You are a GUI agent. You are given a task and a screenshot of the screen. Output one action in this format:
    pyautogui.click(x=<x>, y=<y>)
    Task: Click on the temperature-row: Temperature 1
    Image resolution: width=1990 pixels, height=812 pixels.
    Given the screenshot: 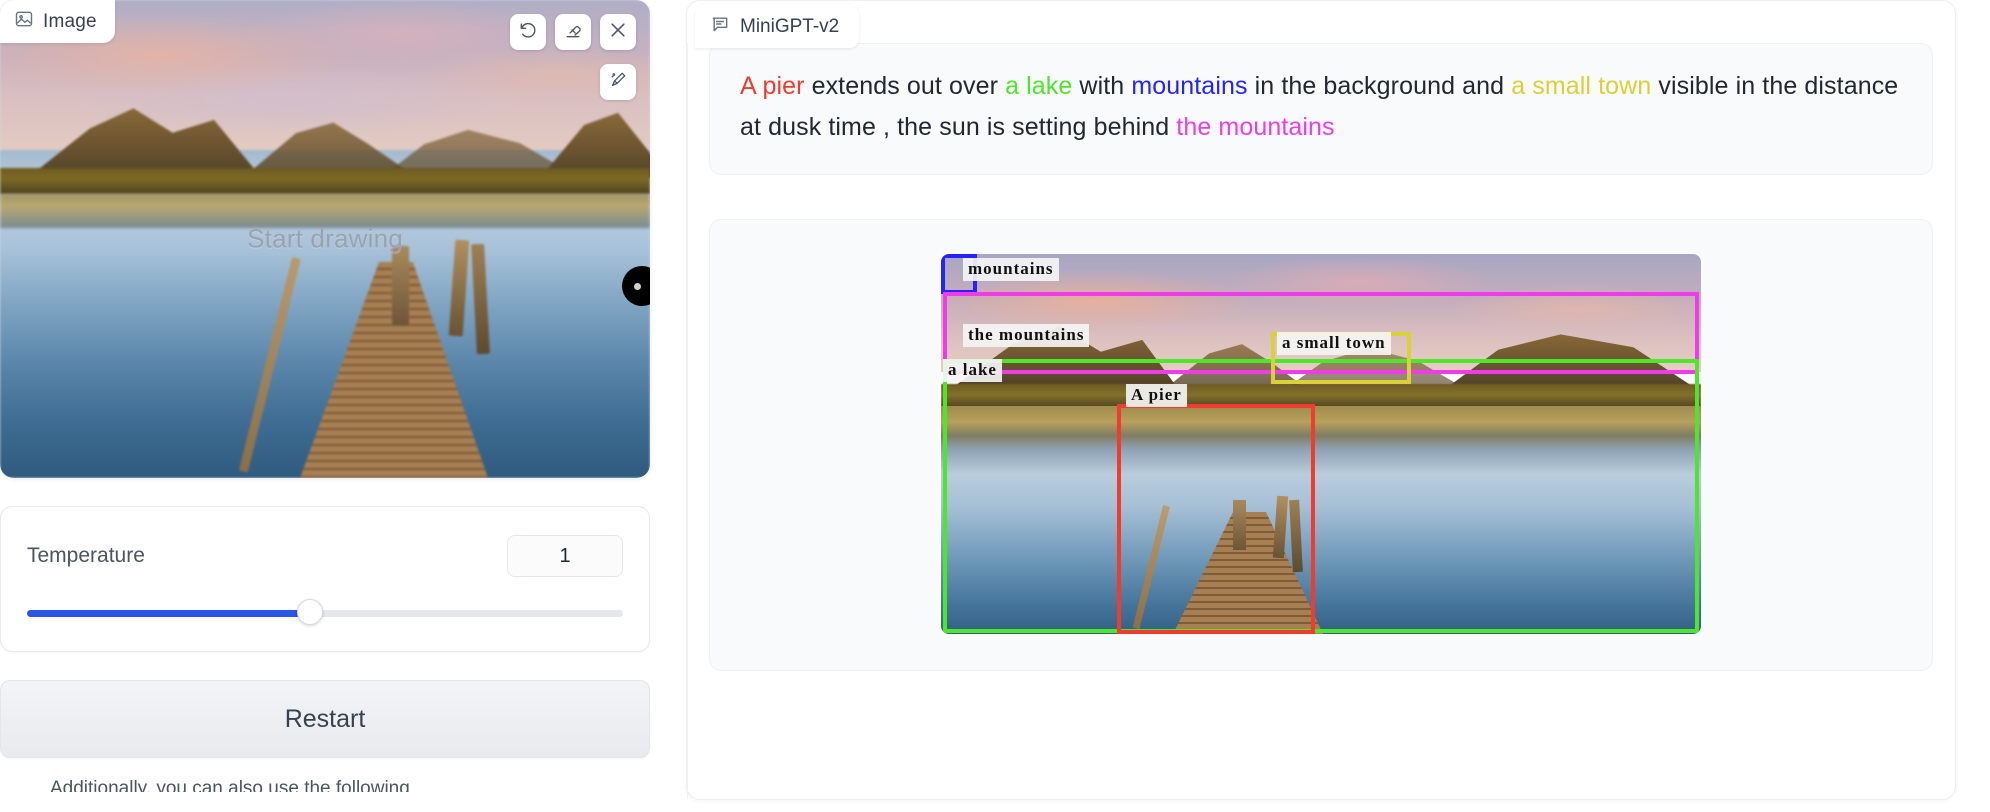 What is the action you would take?
    pyautogui.click(x=325, y=556)
    